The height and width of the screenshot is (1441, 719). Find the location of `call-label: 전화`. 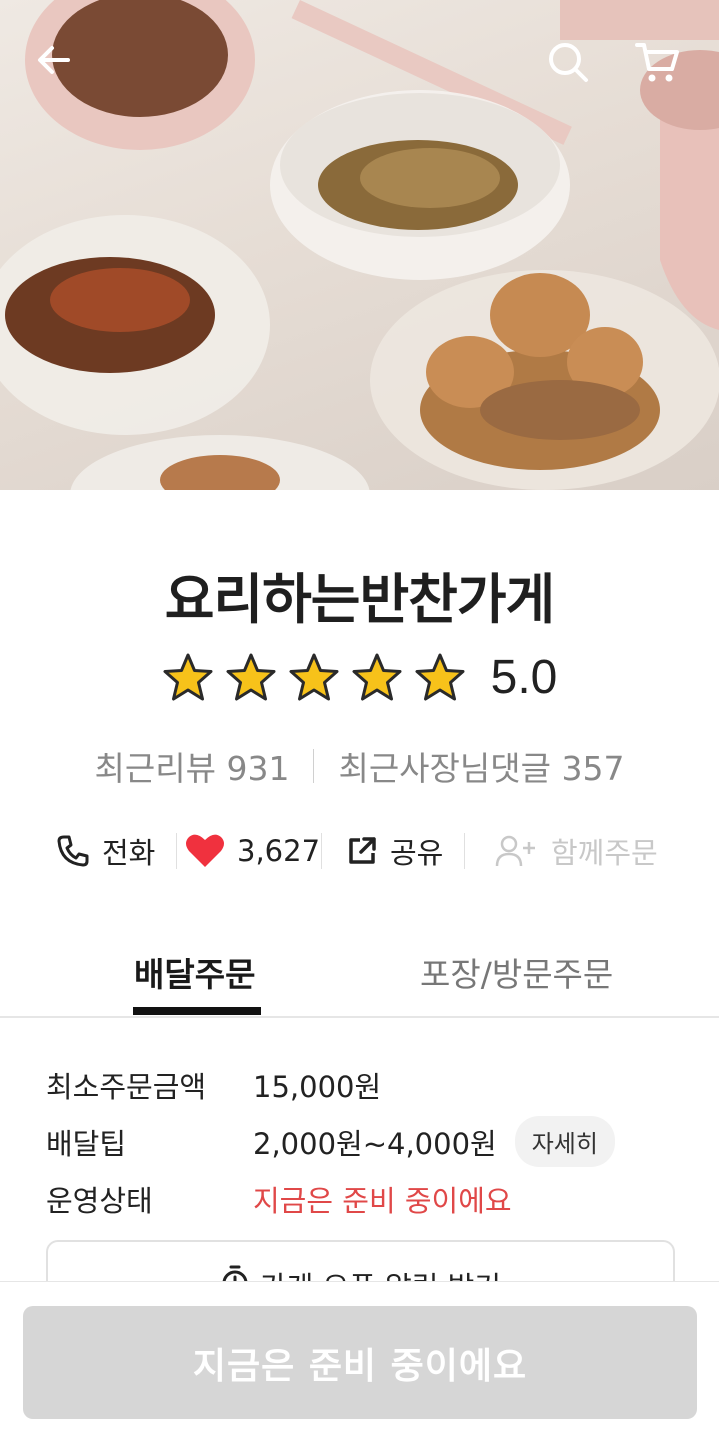

call-label: 전화 is located at coordinates (129, 853).